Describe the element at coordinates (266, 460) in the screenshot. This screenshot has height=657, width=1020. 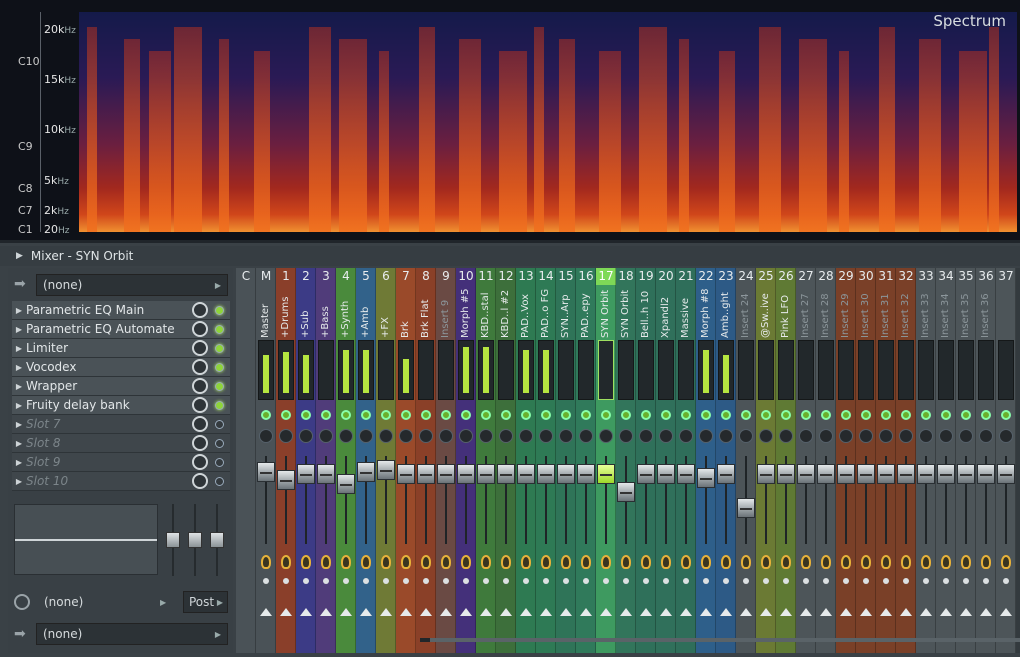
I see `mixer-strip: M Master` at that location.